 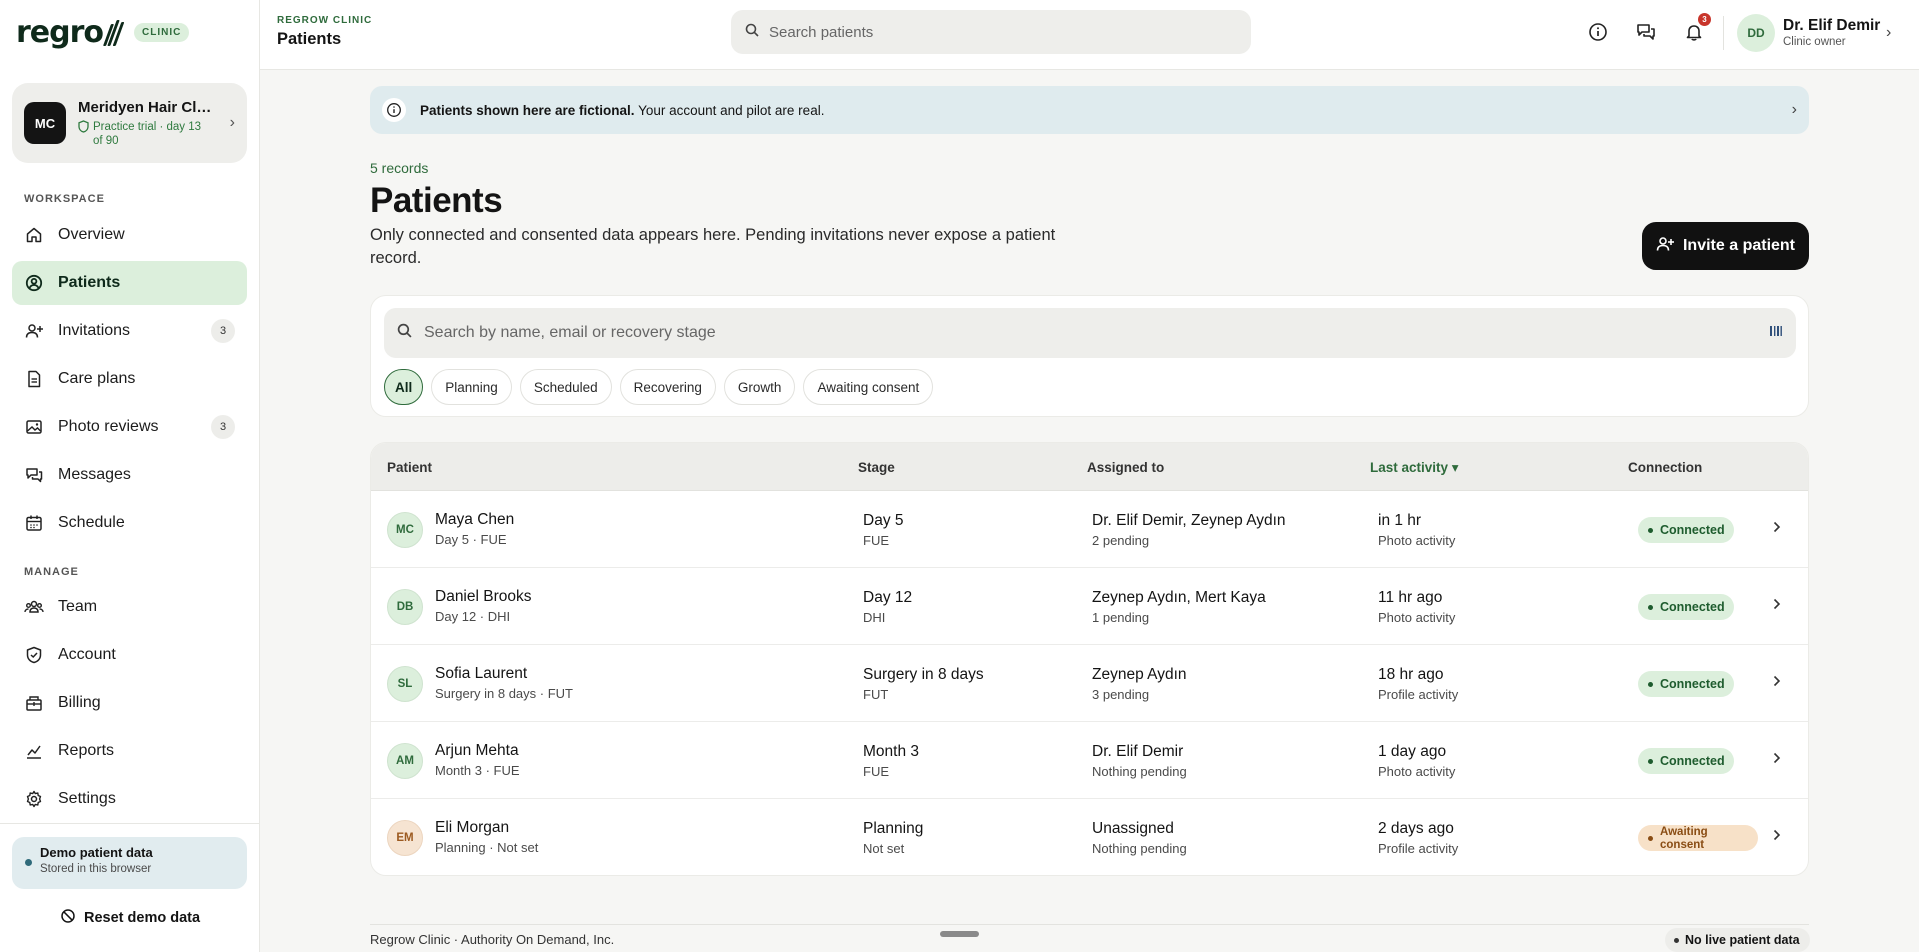 What do you see at coordinates (130, 823) in the screenshot?
I see `sidebar-divider` at bounding box center [130, 823].